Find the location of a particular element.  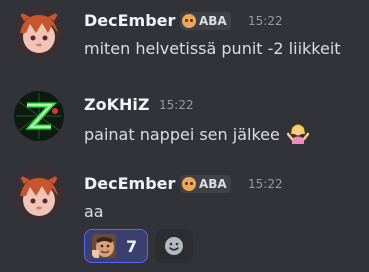

reaction-button: 7 is located at coordinates (116, 246).